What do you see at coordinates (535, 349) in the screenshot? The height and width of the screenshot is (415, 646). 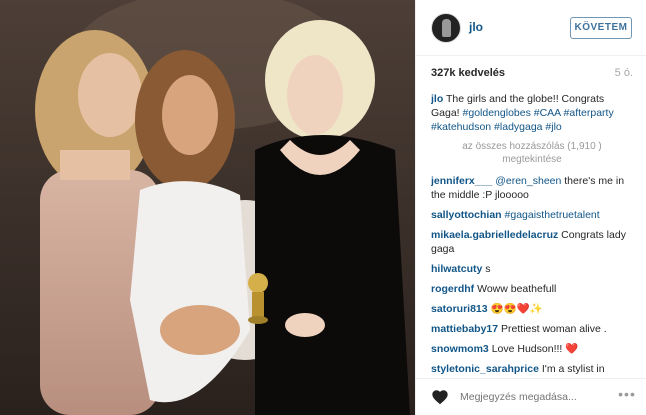 I see `comment-text: Love Hudson!!! ❤️` at bounding box center [535, 349].